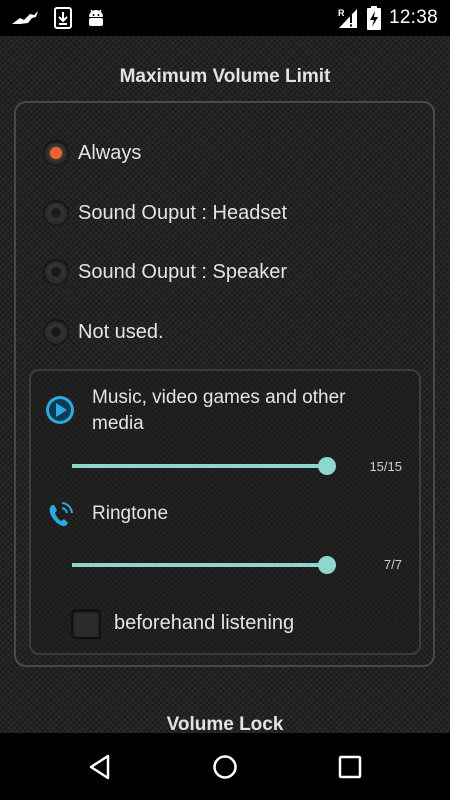 The width and height of the screenshot is (450, 800). Describe the element at coordinates (350, 767) in the screenshot. I see `recents-icon` at that location.